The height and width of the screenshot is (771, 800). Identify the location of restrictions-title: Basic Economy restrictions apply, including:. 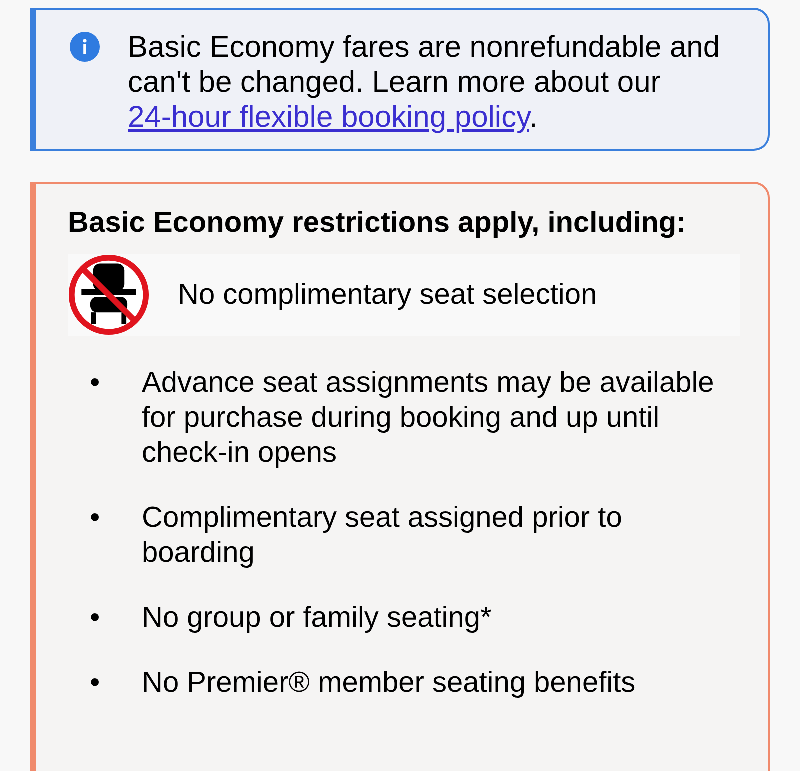
(378, 223).